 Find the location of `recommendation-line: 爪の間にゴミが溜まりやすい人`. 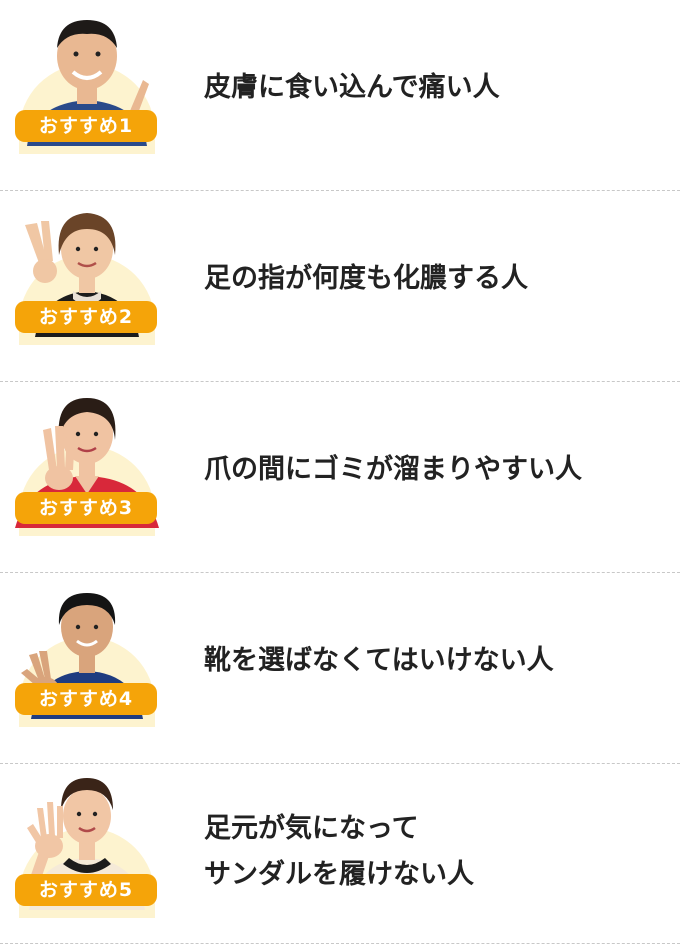

recommendation-line: 爪の間にゴミが溜まりやすい人 is located at coordinates (393, 469).